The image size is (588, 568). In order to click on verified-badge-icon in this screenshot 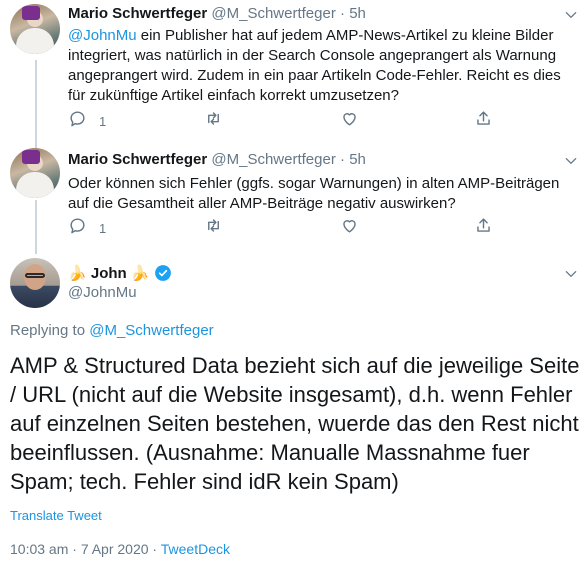, I will do `click(163, 273)`.